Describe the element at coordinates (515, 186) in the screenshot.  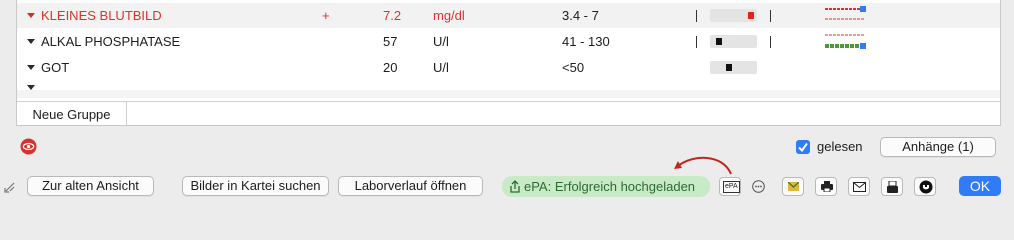
I see `upload-icon` at that location.